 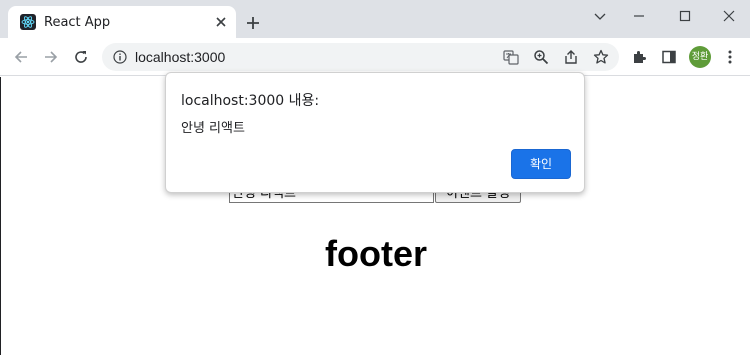 What do you see at coordinates (571, 57) in the screenshot?
I see `share-icon` at bounding box center [571, 57].